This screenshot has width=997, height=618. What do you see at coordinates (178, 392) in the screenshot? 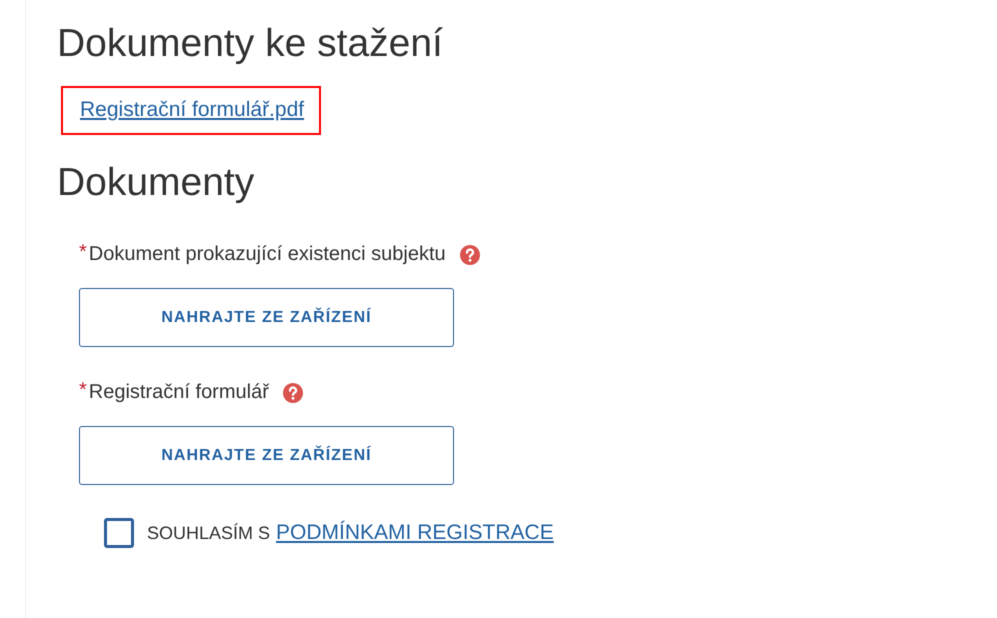
I see `field-label: Registrační formulář` at bounding box center [178, 392].